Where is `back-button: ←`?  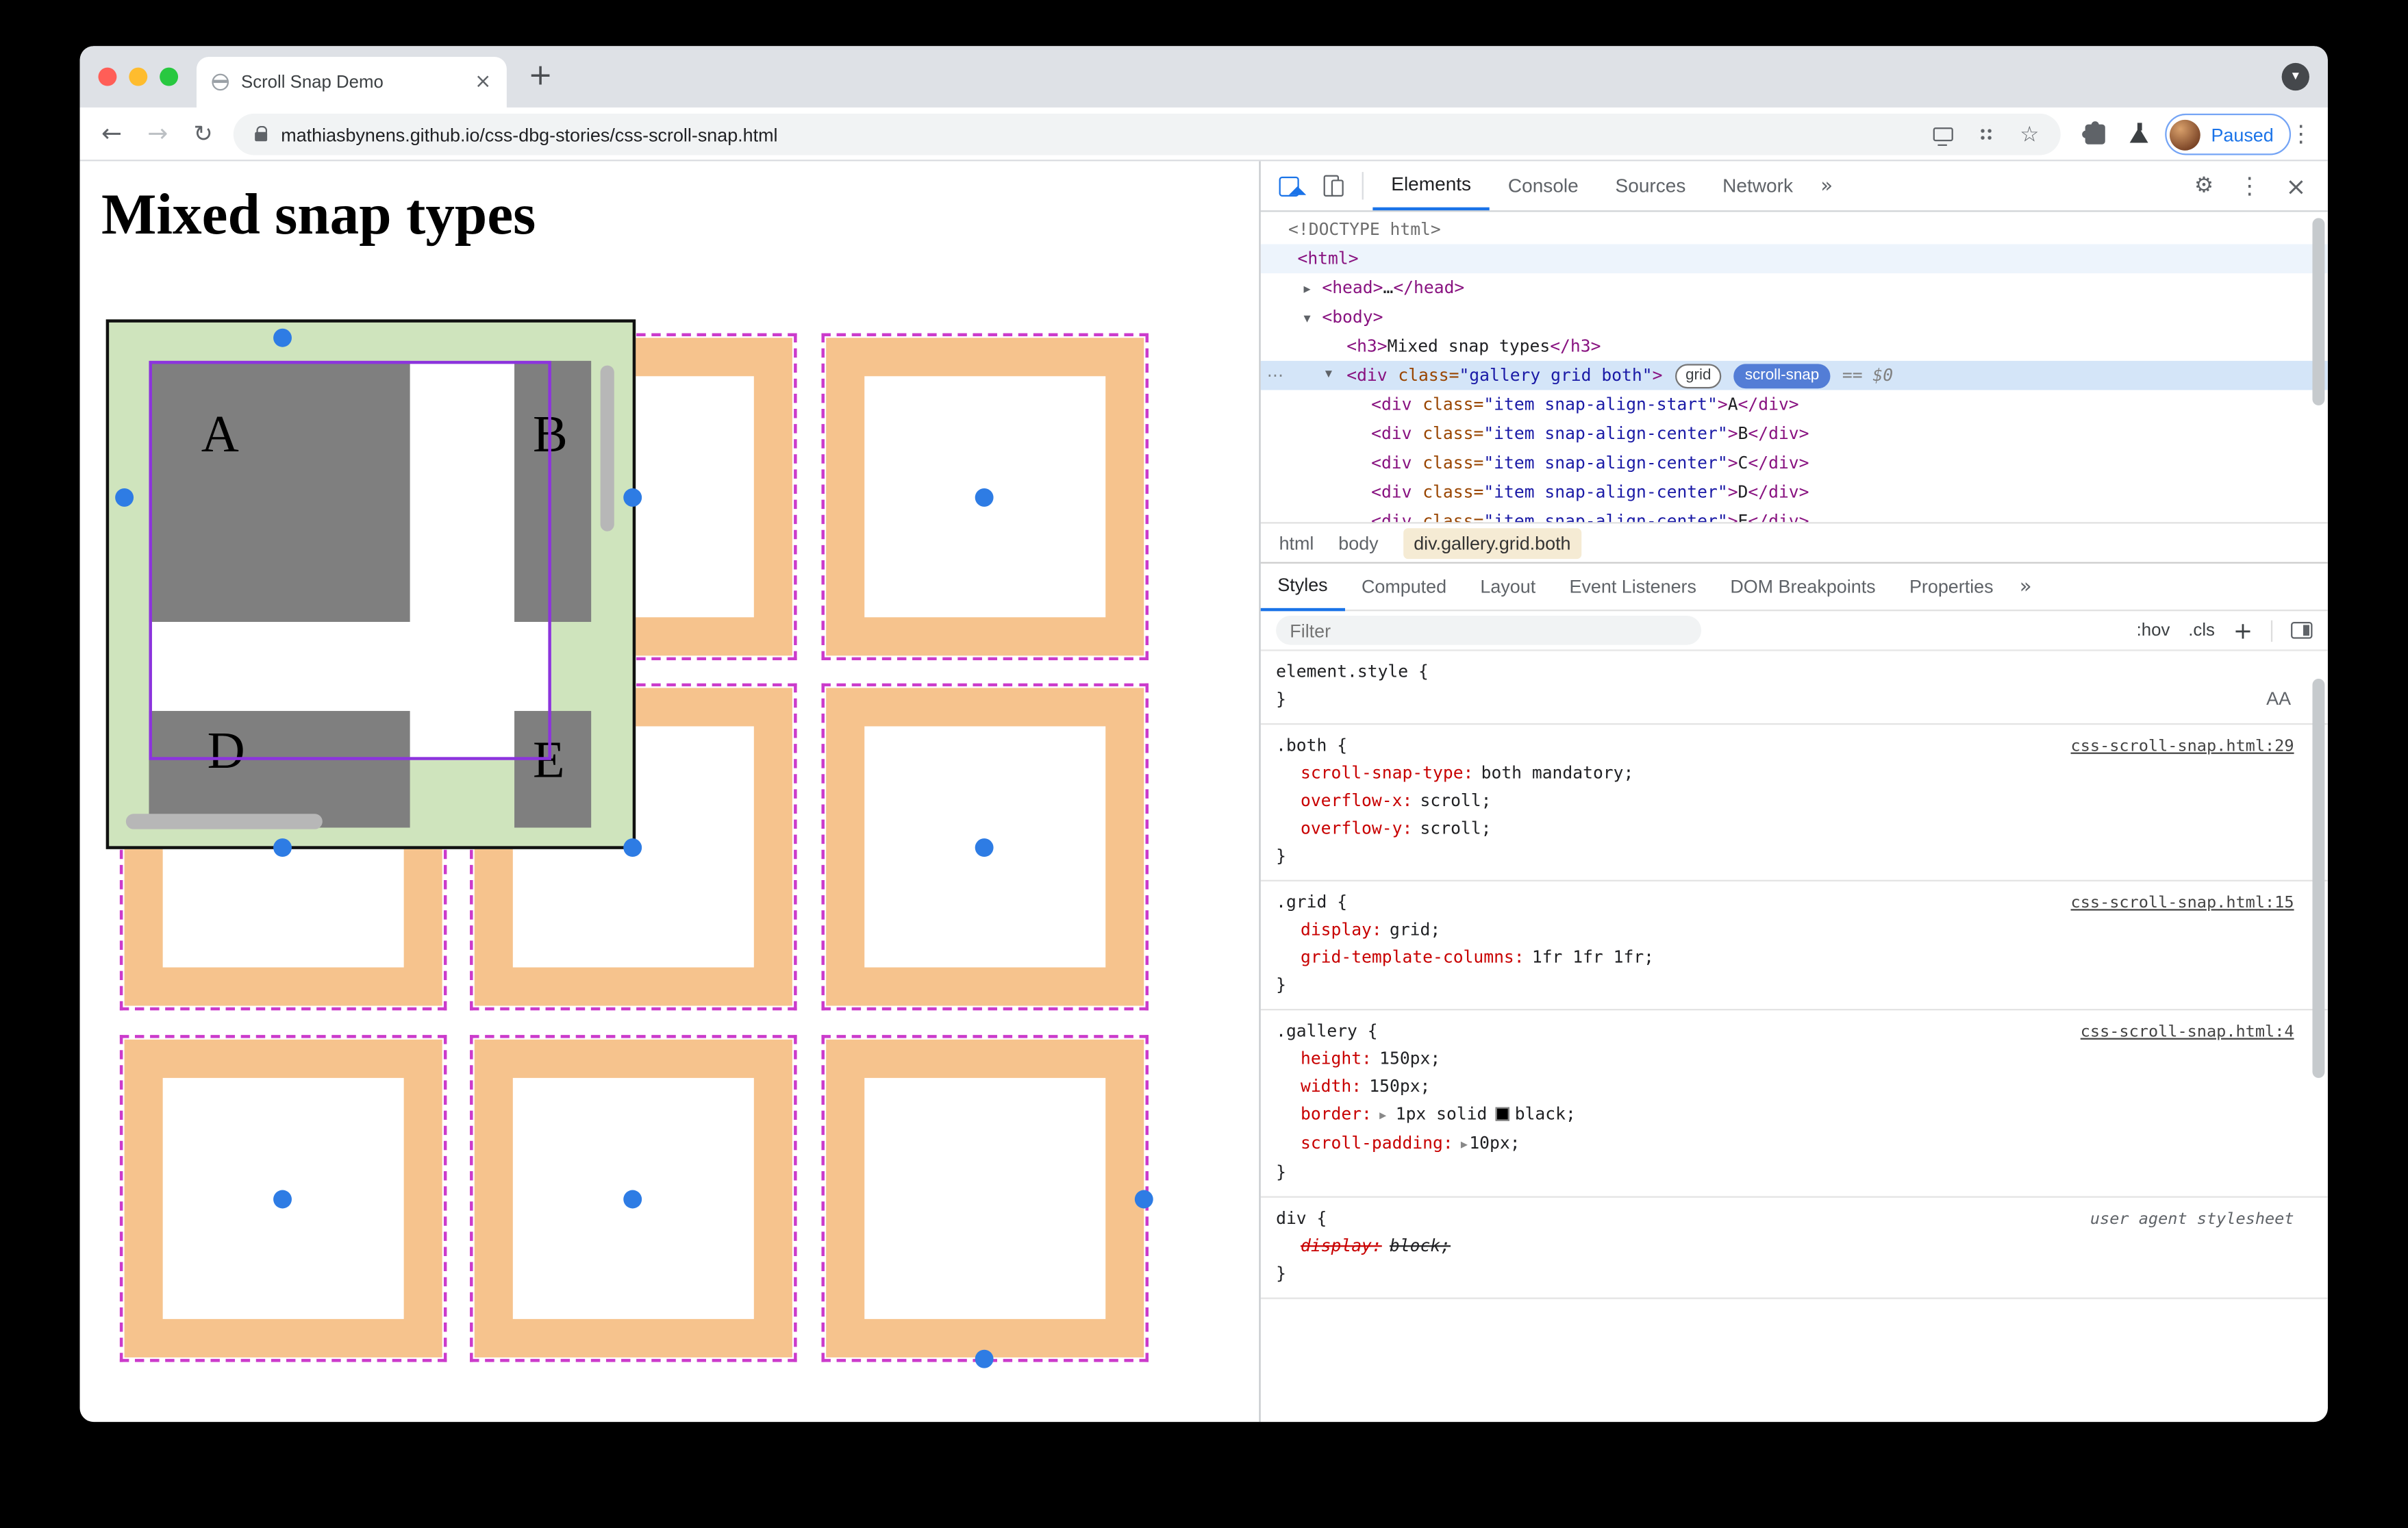
back-button: ← is located at coordinates (111, 133).